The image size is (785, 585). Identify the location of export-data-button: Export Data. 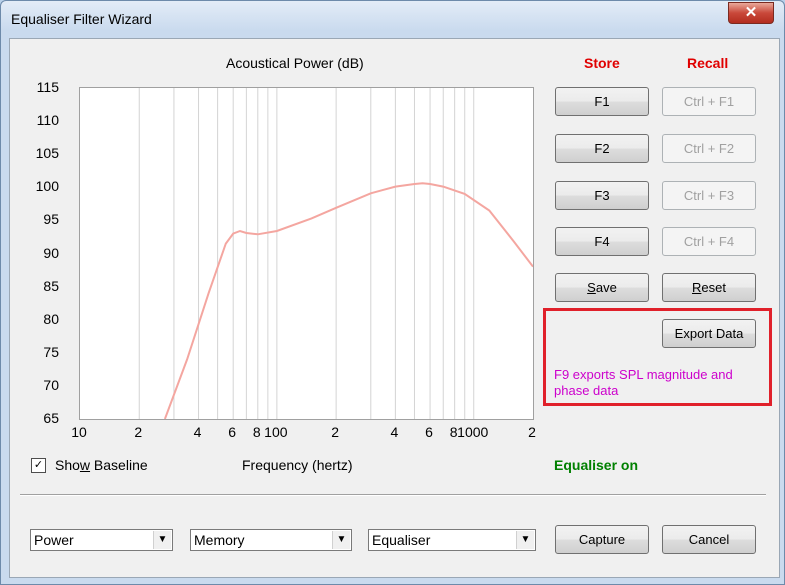
(709, 333).